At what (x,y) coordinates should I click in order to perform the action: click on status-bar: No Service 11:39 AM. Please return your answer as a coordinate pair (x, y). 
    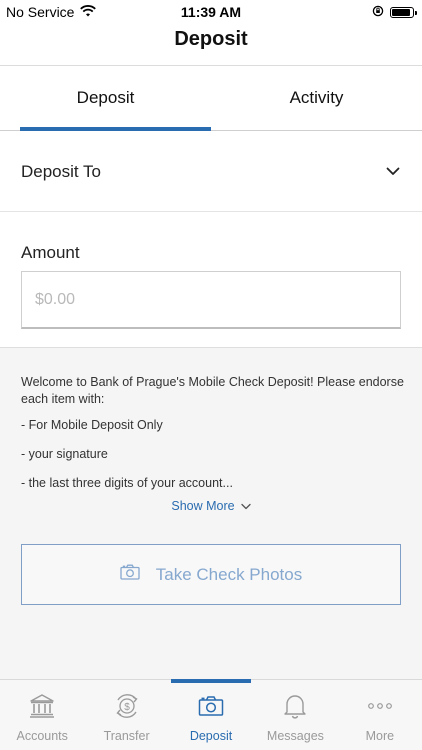
    Looking at the image, I should click on (211, 12).